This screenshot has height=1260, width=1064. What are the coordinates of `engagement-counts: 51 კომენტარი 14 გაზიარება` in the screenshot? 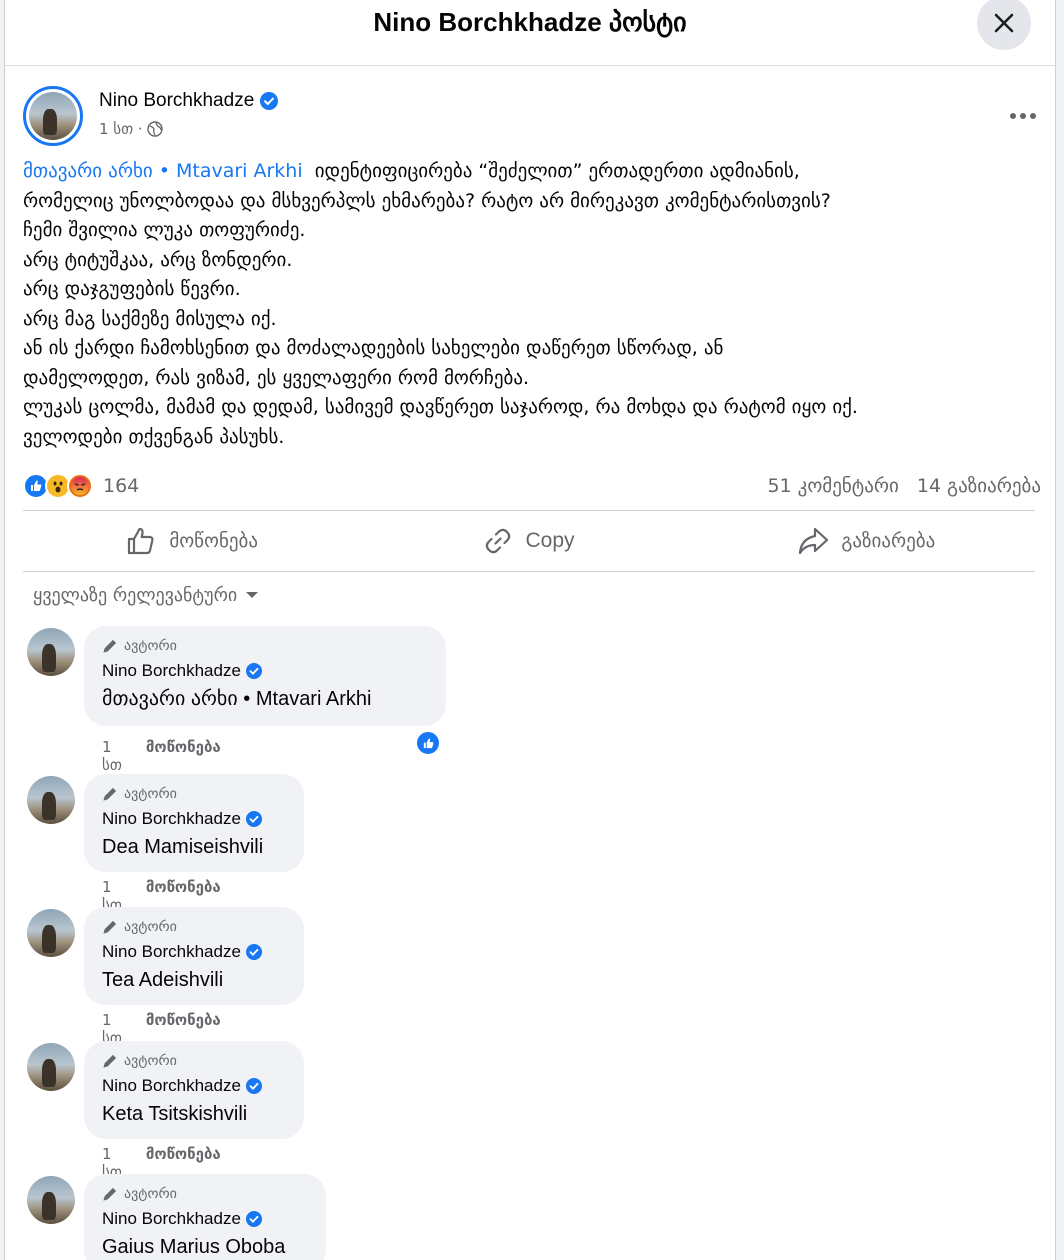 It's located at (904, 486).